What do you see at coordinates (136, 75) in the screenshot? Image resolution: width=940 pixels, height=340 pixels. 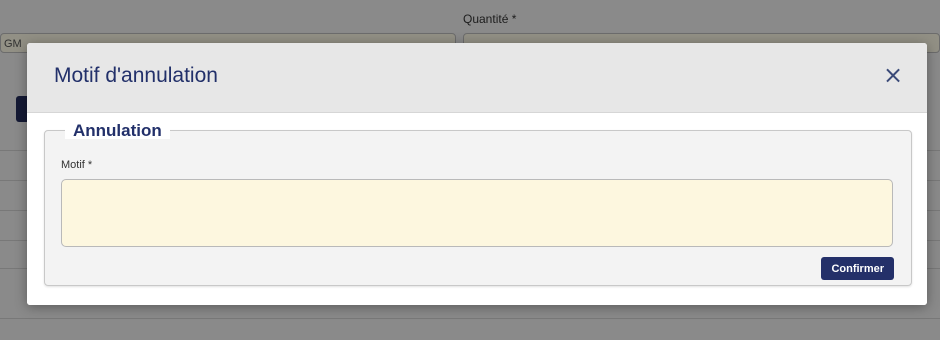 I see `modal-title: Motif d'annulation` at bounding box center [136, 75].